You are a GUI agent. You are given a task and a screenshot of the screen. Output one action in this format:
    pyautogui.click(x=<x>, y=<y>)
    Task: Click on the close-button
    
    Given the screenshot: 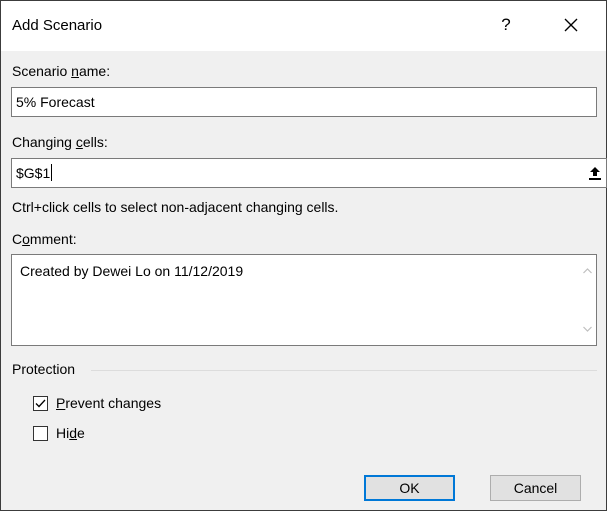 What is the action you would take?
    pyautogui.click(x=571, y=25)
    